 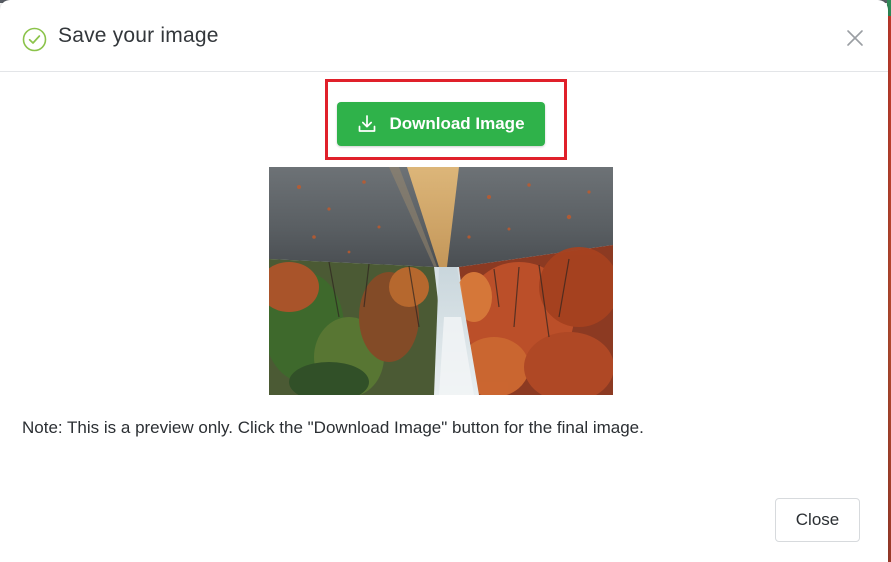 I want to click on download-image-button: Download Image, so click(x=441, y=124).